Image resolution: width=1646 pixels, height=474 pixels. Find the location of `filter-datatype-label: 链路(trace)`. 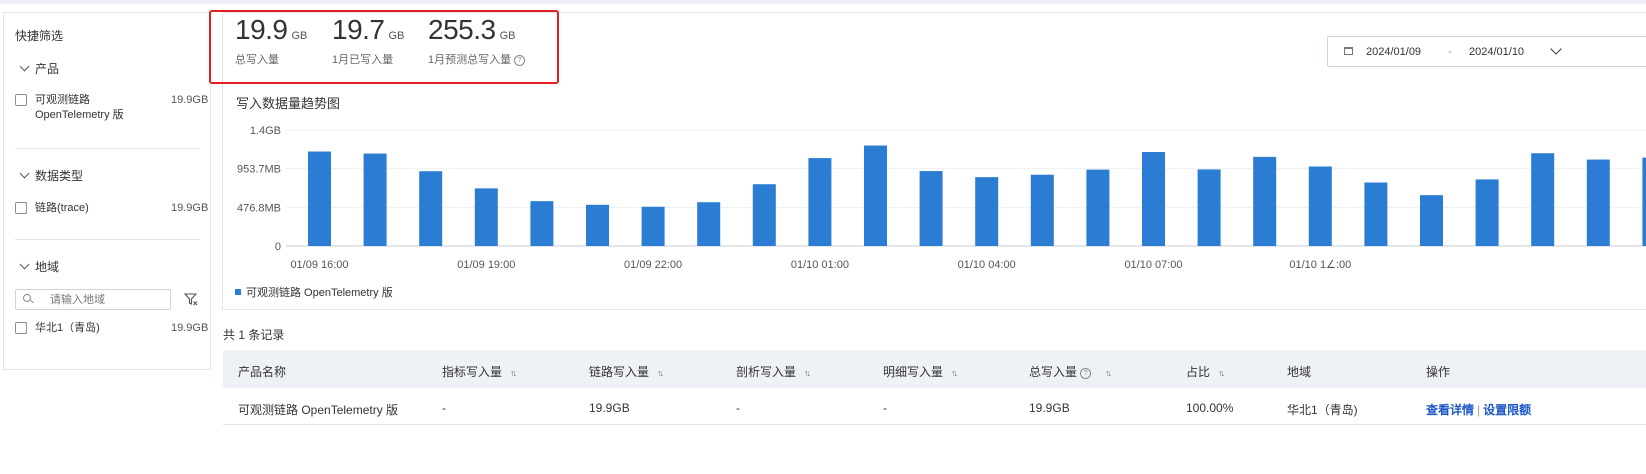

filter-datatype-label: 链路(trace) is located at coordinates (62, 208).